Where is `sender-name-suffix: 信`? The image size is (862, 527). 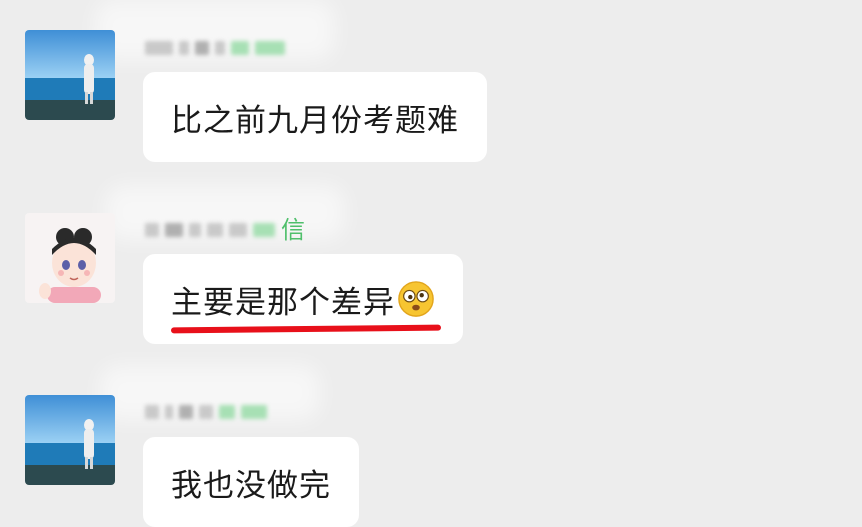 sender-name-suffix: 信 is located at coordinates (293, 230).